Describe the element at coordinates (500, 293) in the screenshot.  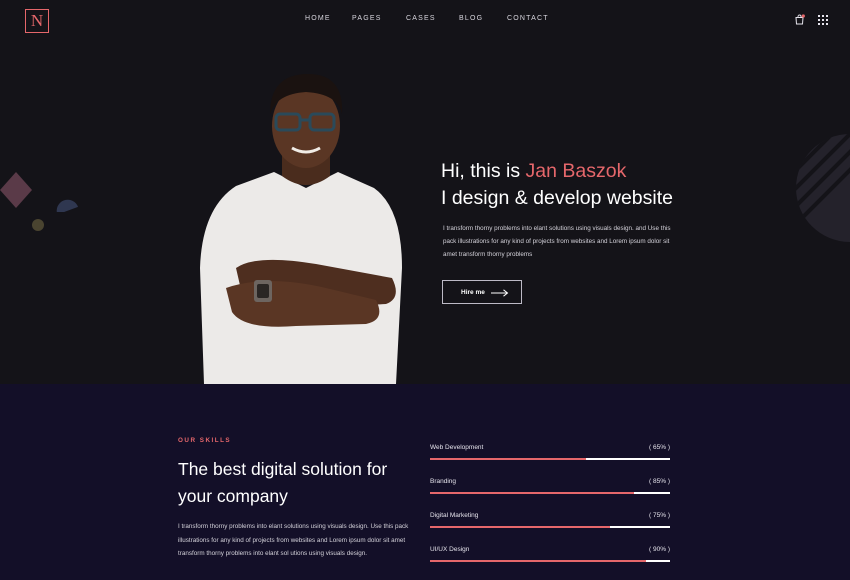
I see `arrow-right-icon` at that location.